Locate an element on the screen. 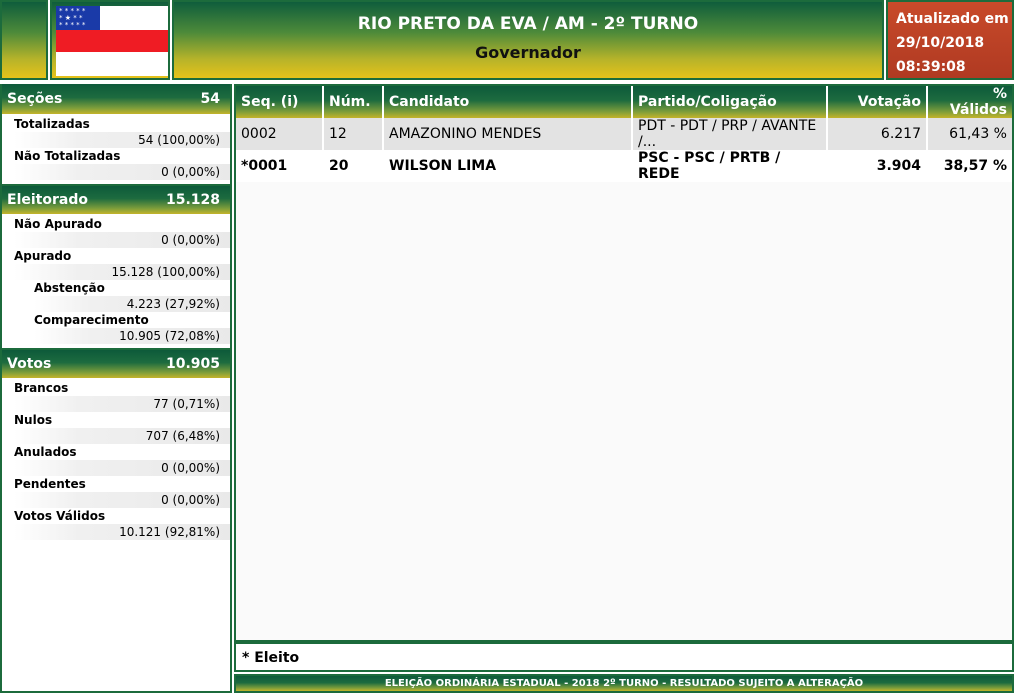  eleitorado-value: 15.128 is located at coordinates (192, 200).